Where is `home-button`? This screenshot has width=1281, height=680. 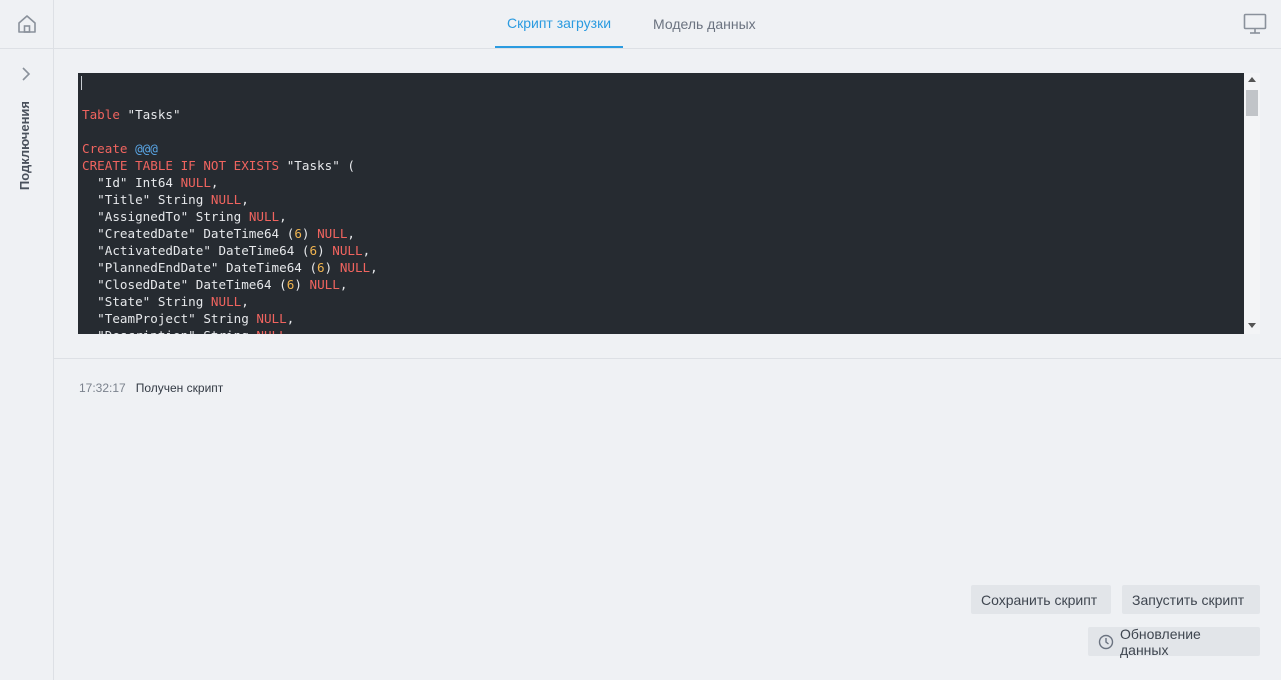
home-button is located at coordinates (27, 24).